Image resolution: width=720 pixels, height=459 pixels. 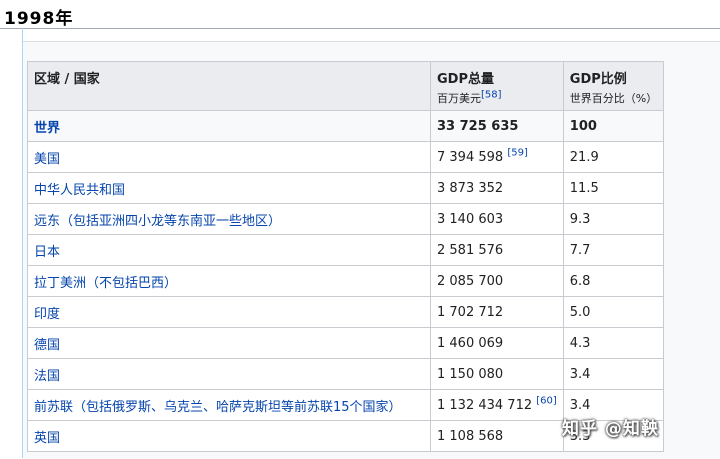 What do you see at coordinates (47, 252) in the screenshot?
I see `region-link: 日本` at bounding box center [47, 252].